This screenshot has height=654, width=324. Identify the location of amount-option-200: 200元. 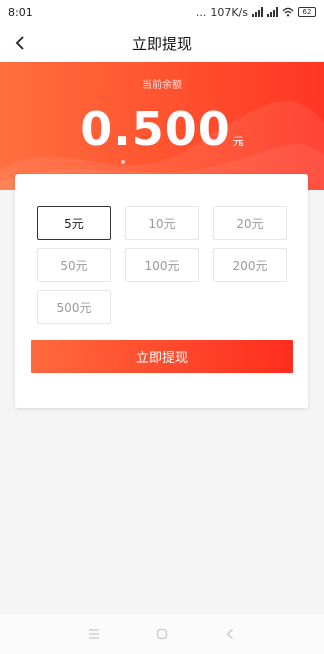
(250, 265).